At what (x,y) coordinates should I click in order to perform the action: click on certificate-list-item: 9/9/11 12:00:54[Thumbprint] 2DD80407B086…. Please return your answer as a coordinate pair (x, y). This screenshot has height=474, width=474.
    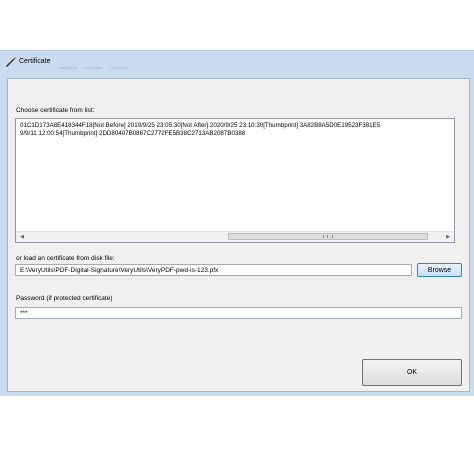
    Looking at the image, I should click on (132, 133).